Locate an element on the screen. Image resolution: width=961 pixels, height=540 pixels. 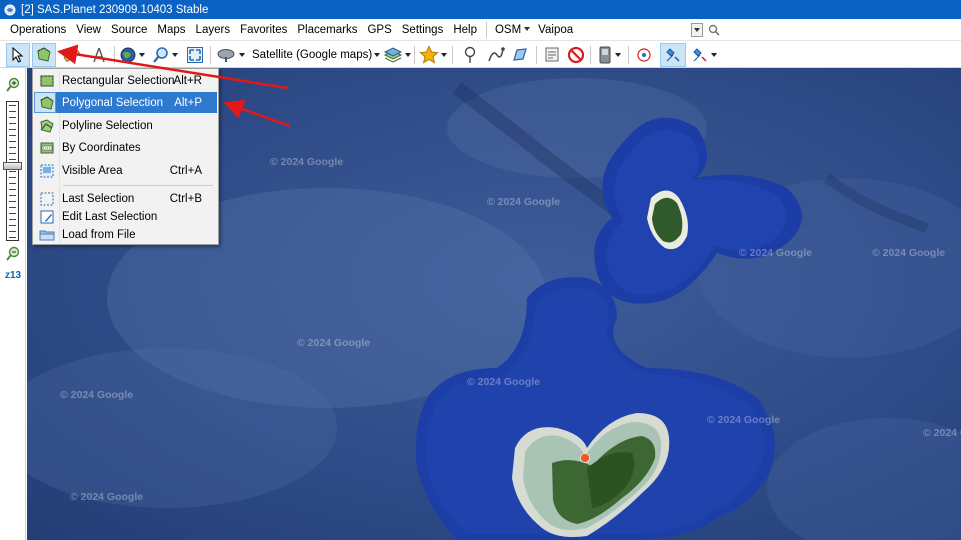
map-type-selector: Satellite (Google maps) is located at coordinates (314, 55).